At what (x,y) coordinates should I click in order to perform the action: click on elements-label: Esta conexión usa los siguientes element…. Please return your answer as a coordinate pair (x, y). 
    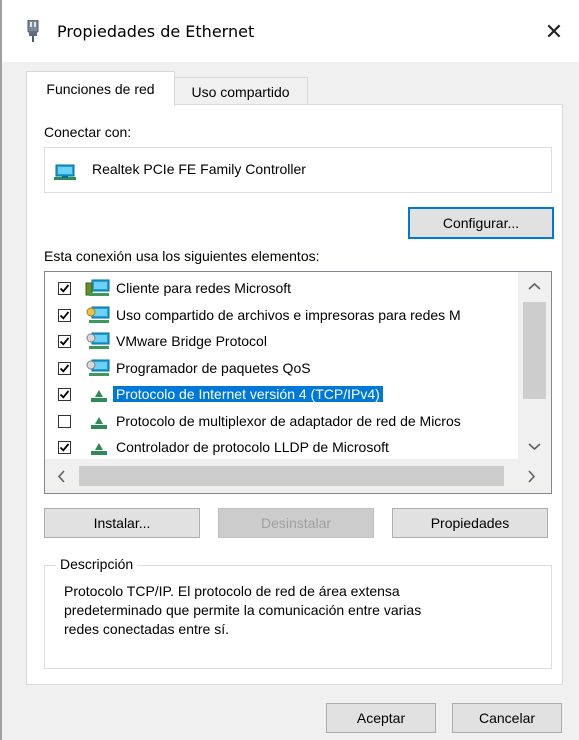
    Looking at the image, I should click on (182, 256).